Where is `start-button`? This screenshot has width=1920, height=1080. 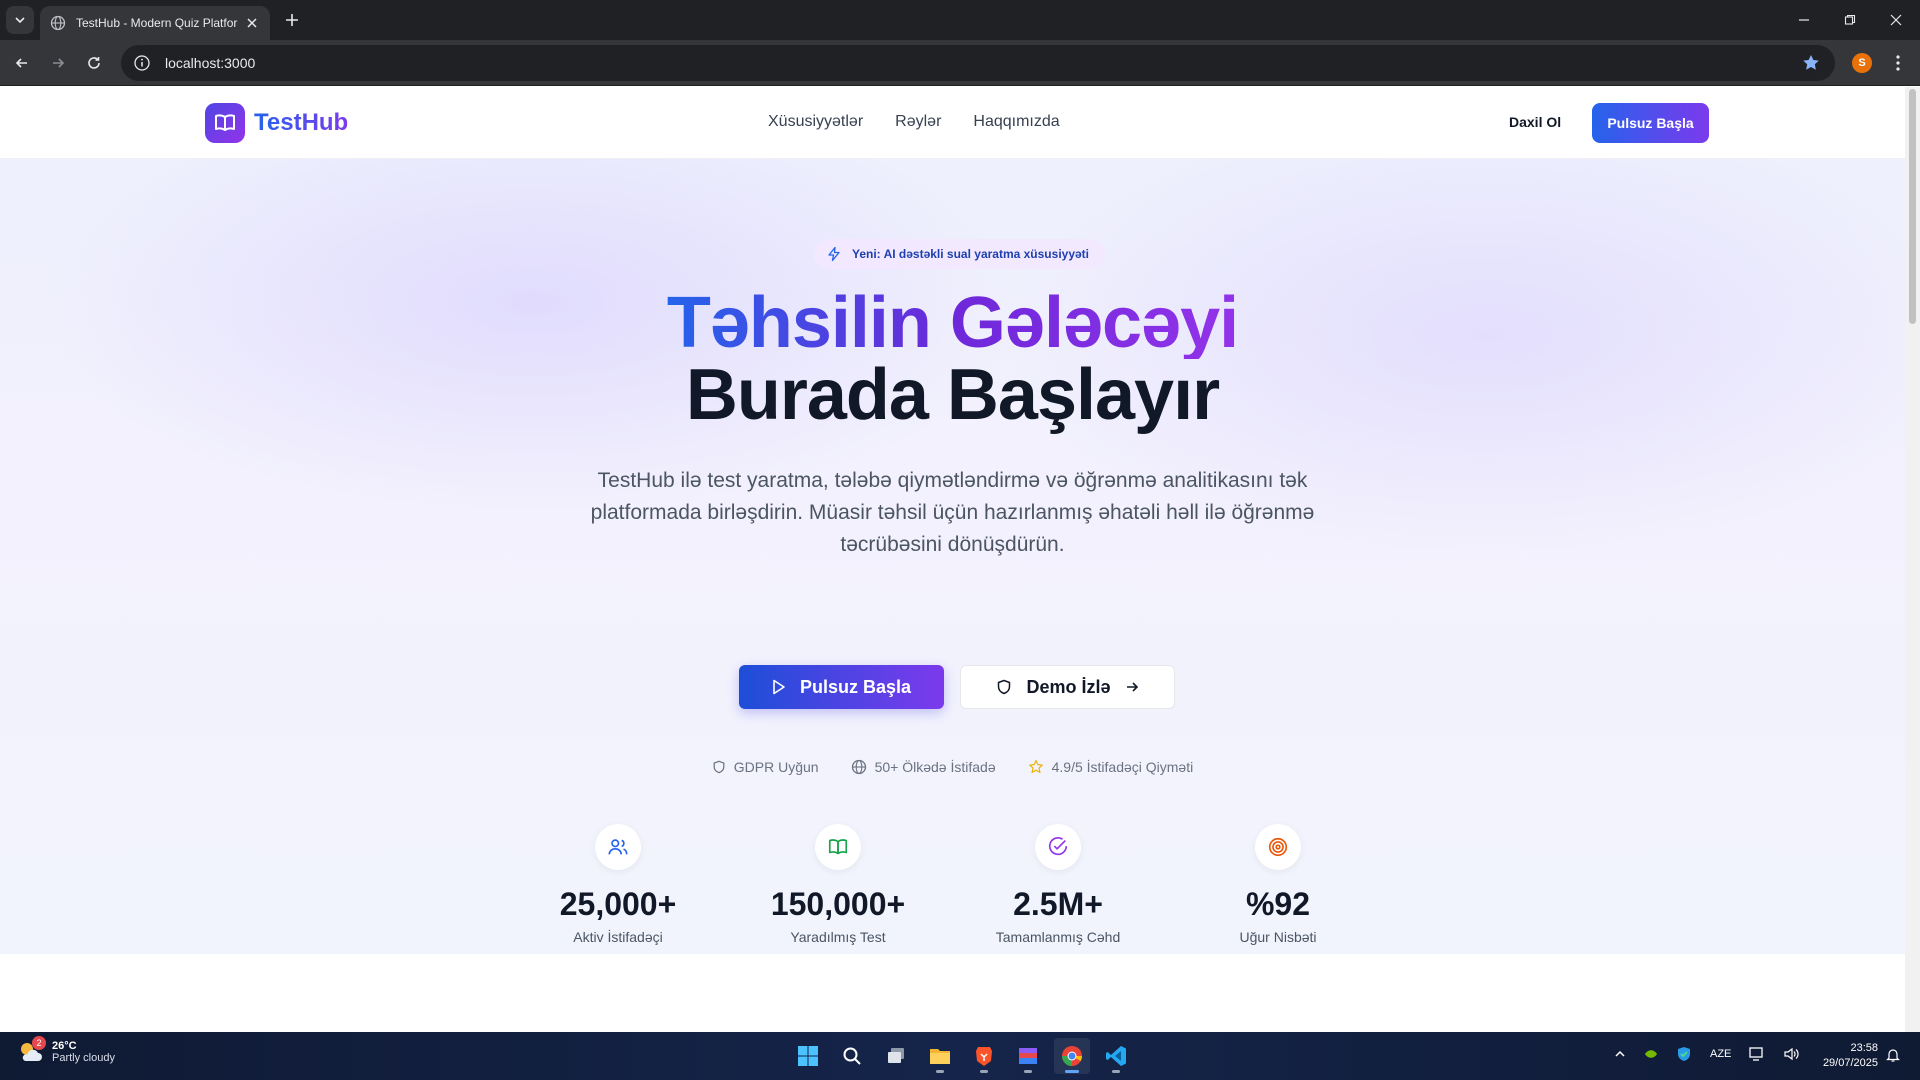 start-button is located at coordinates (808, 1056).